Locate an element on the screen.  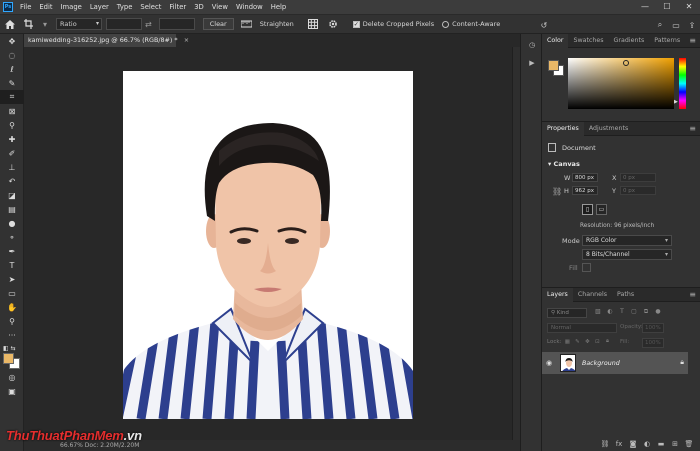
blur-tool-icon: ● is located at coordinates (12, 223).